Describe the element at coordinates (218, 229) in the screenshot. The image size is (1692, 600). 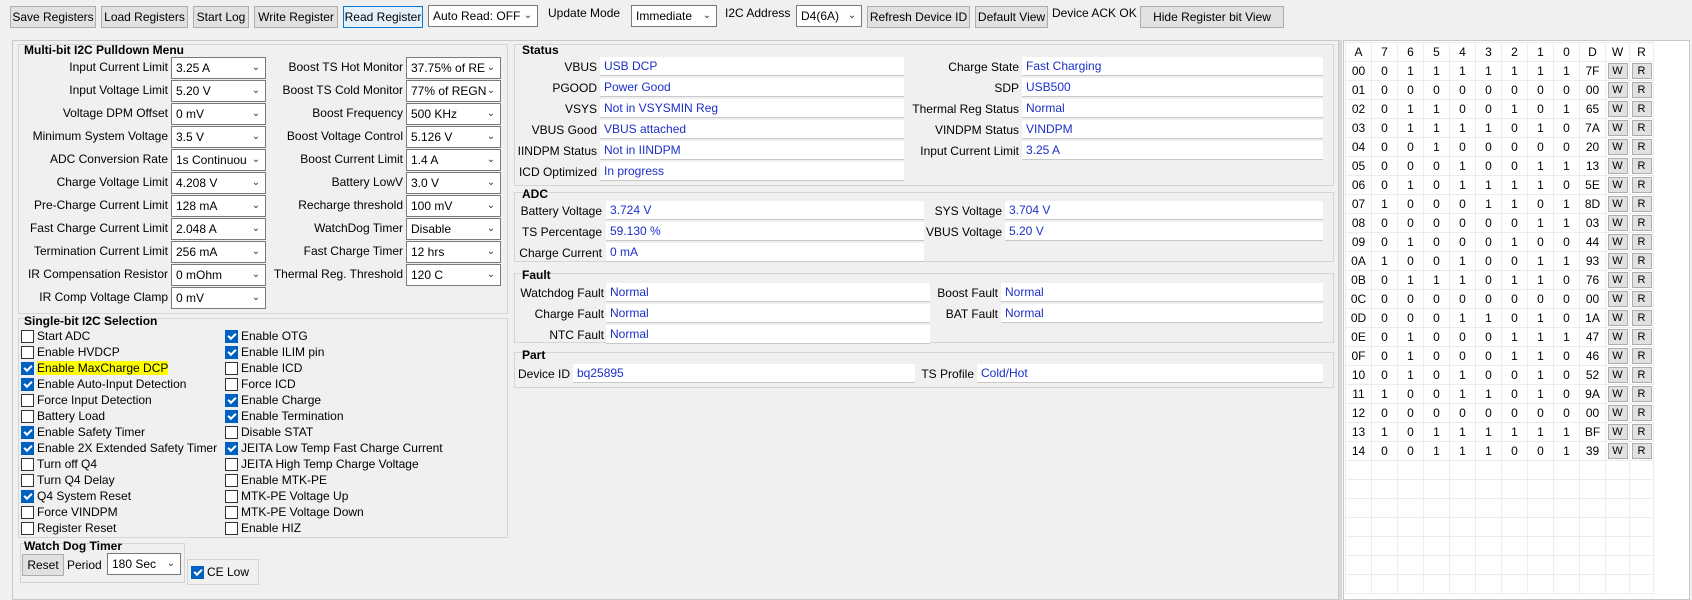
I see `setting-dropdown: 2.048 A` at that location.